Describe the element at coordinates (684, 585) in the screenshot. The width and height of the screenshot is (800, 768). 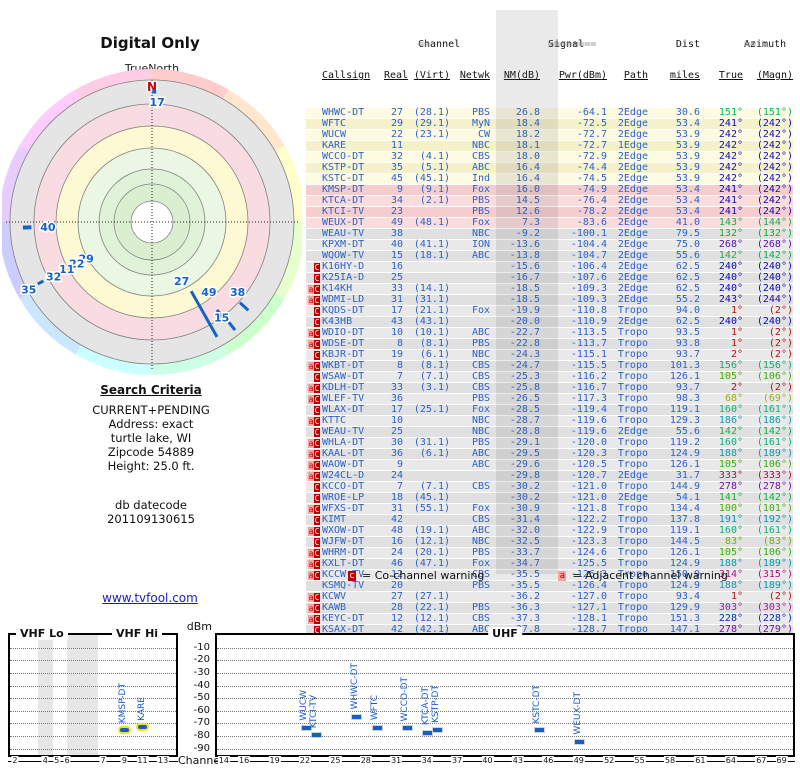
I see `distance-cell: 124.9` at that location.